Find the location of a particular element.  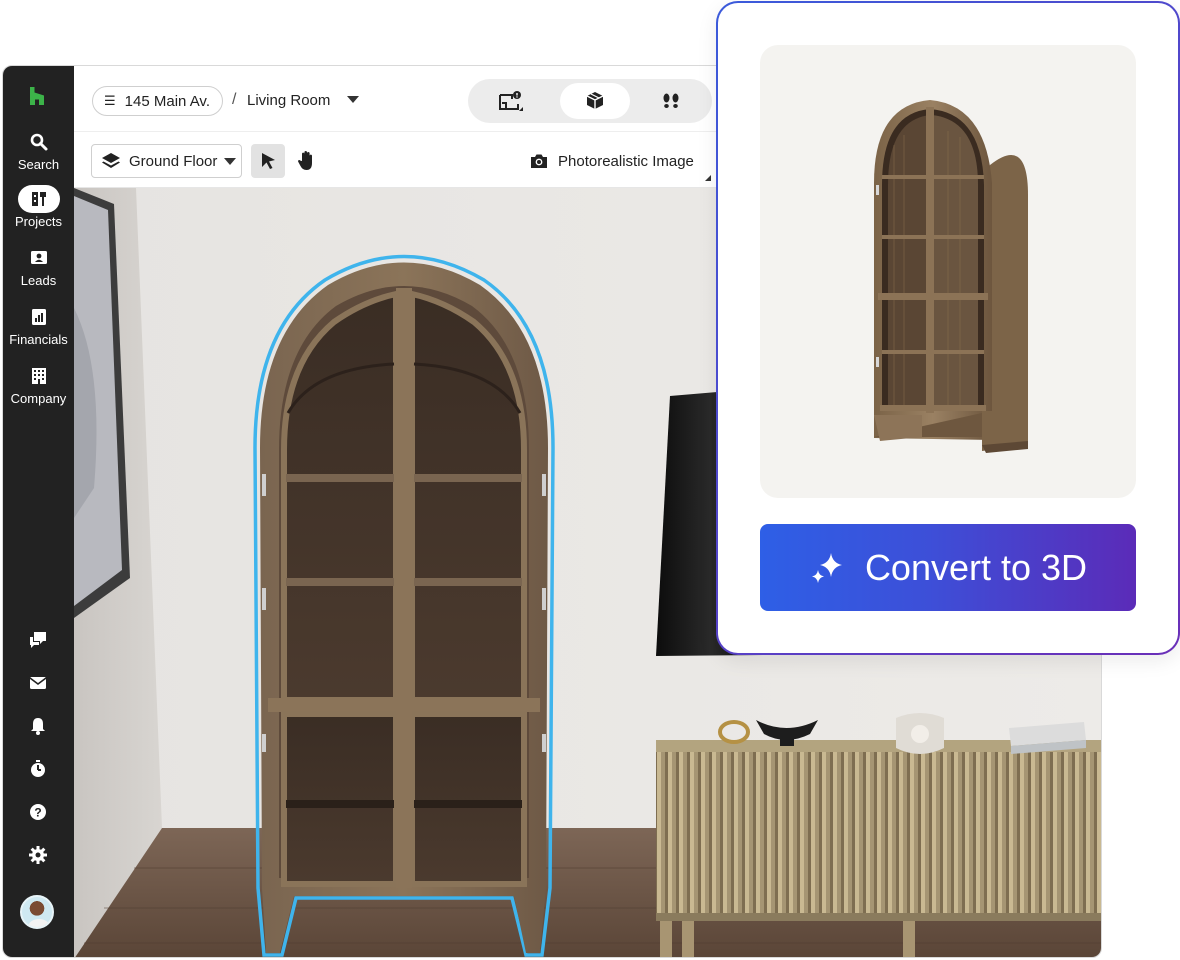

floor-selector: Ground Floor is located at coordinates (166, 161).